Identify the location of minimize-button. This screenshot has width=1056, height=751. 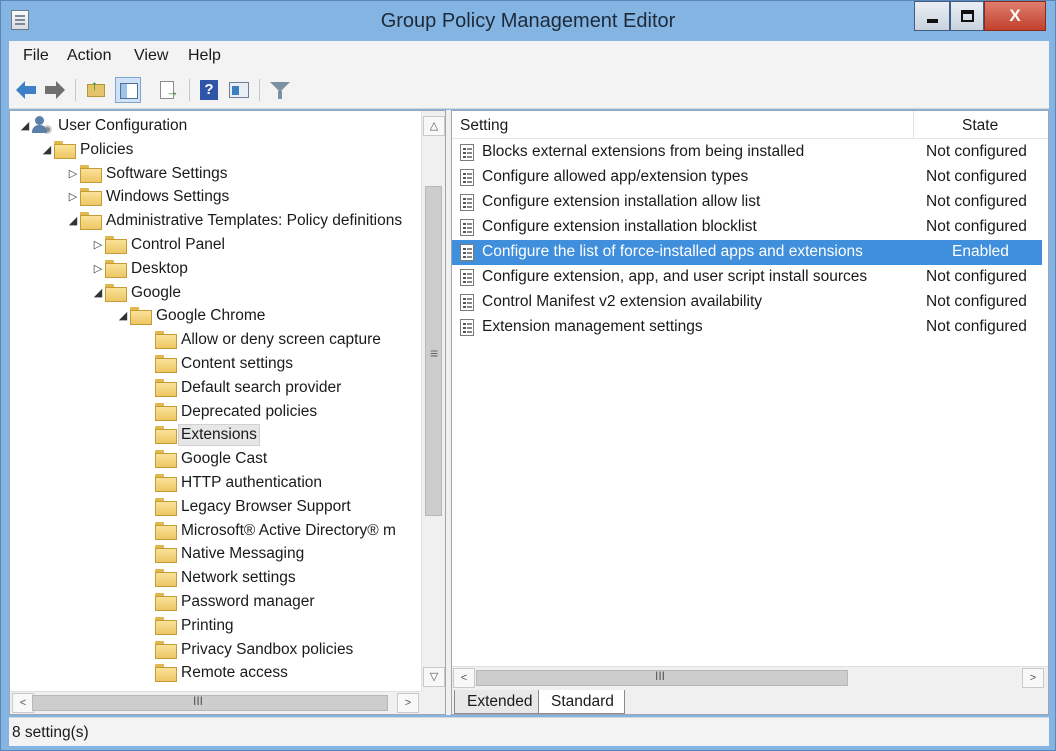
(932, 16).